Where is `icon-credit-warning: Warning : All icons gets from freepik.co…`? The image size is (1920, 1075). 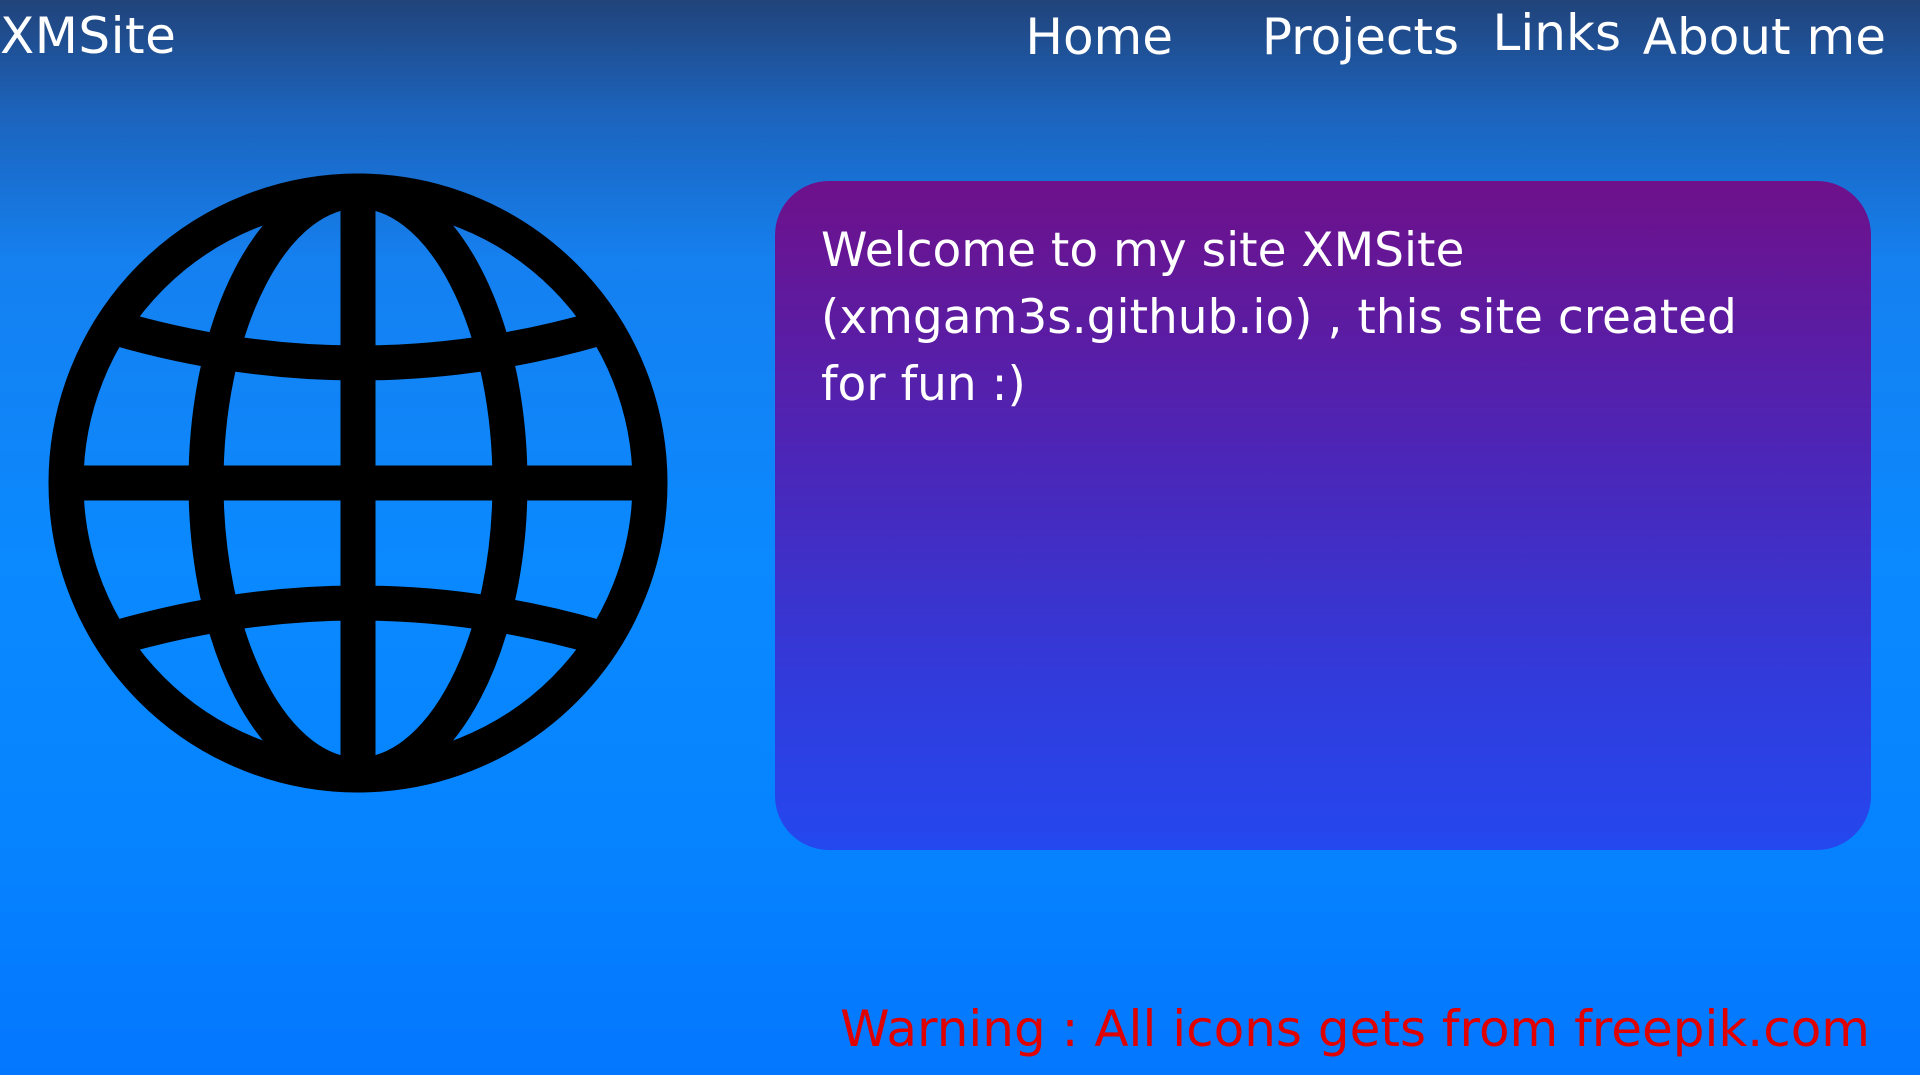 icon-credit-warning: Warning : All icons gets from freepik.co… is located at coordinates (1355, 1029).